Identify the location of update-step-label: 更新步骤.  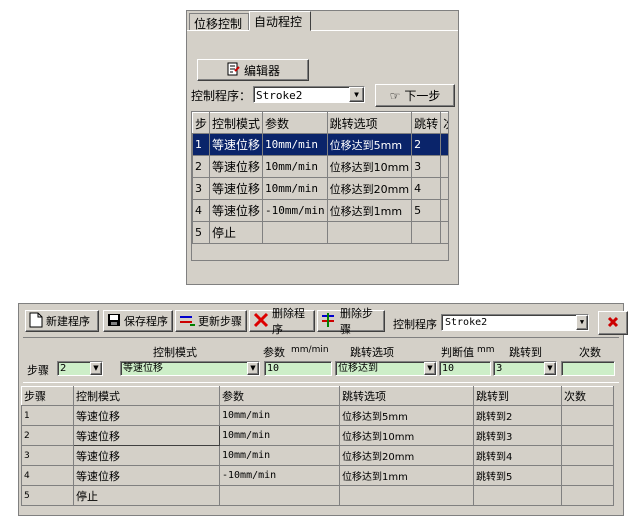
(220, 321).